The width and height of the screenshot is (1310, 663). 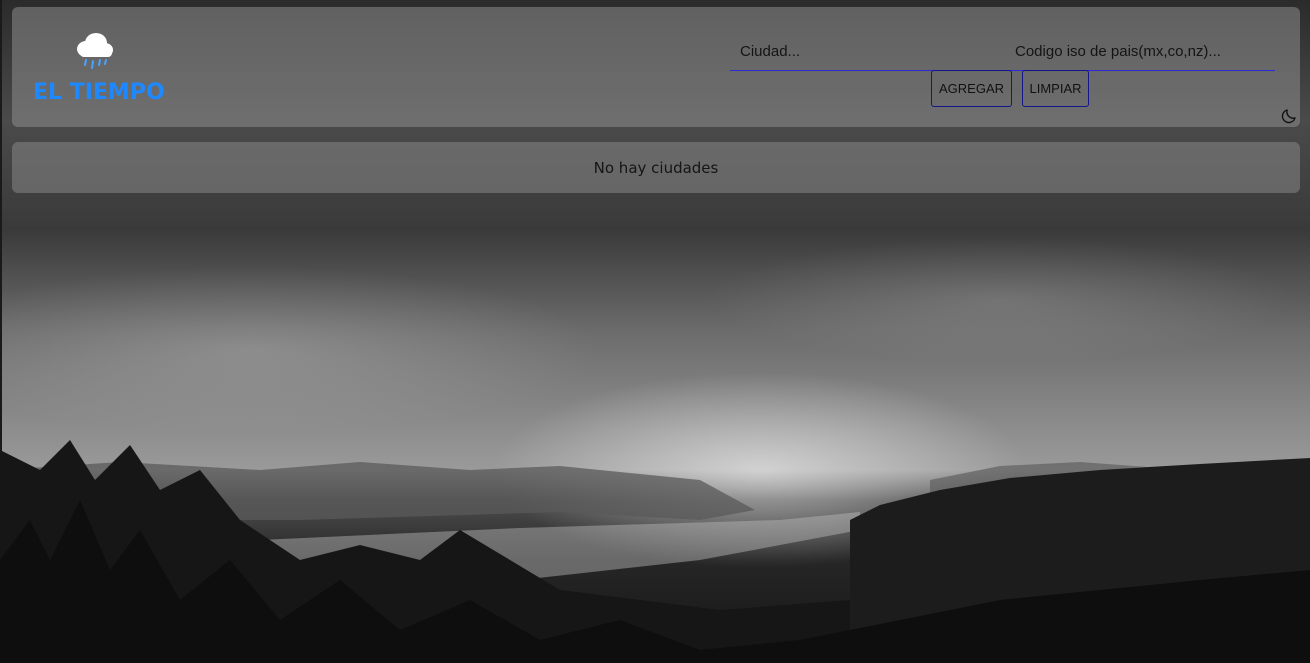 I want to click on rain-cloud-icon, so click(x=94, y=51).